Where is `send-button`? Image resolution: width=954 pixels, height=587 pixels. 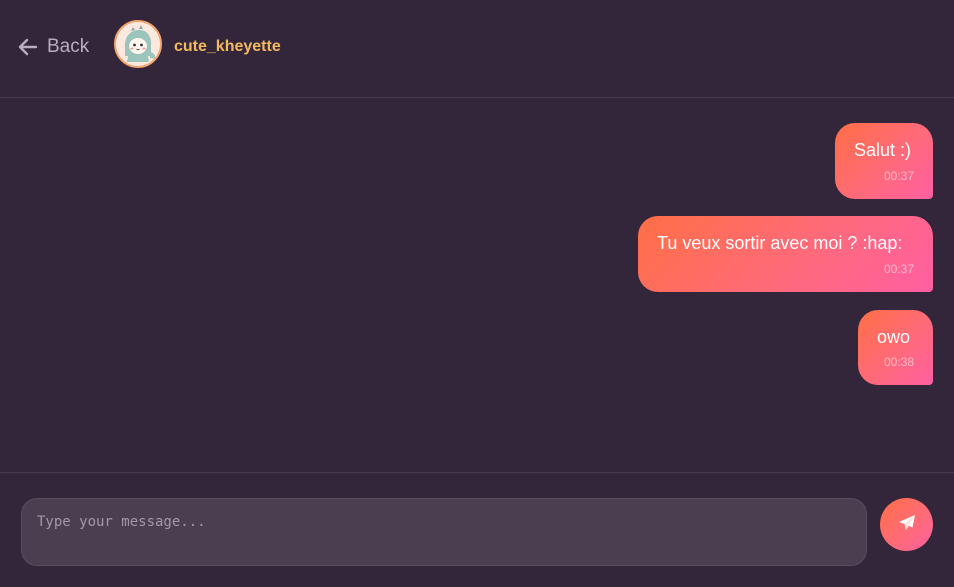 send-button is located at coordinates (906, 524).